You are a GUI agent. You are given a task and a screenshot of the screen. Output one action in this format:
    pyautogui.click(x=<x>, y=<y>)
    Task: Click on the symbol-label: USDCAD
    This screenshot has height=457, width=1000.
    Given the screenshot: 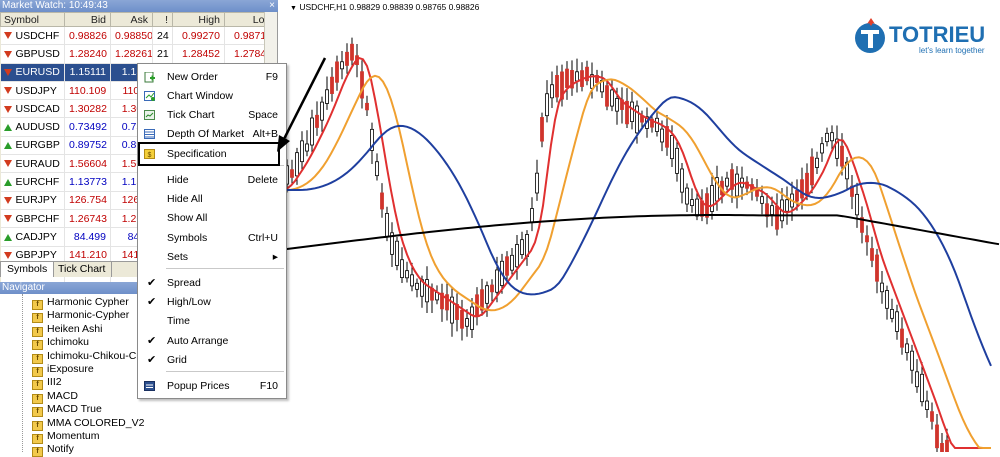 What is the action you would take?
    pyautogui.click(x=37, y=108)
    